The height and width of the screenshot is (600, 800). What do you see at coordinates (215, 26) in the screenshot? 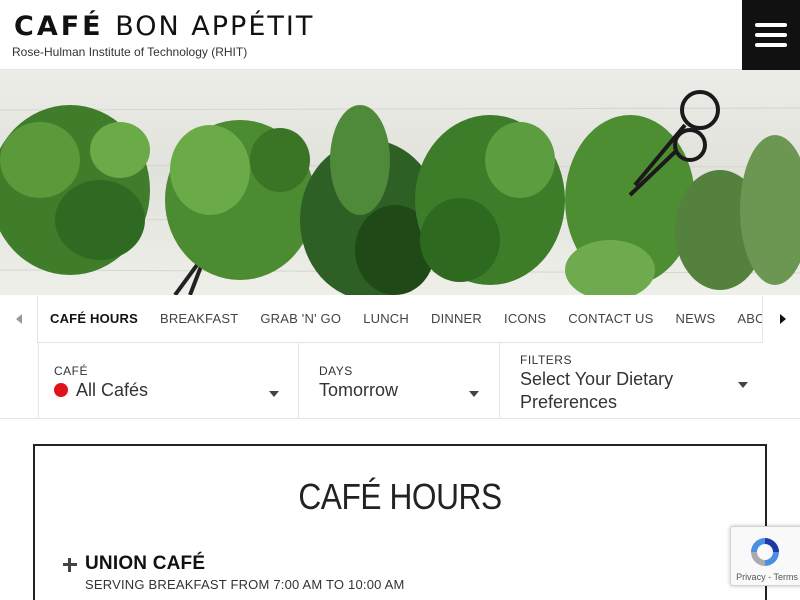
I see `logo-light-text: BON APPÉTIT` at bounding box center [215, 26].